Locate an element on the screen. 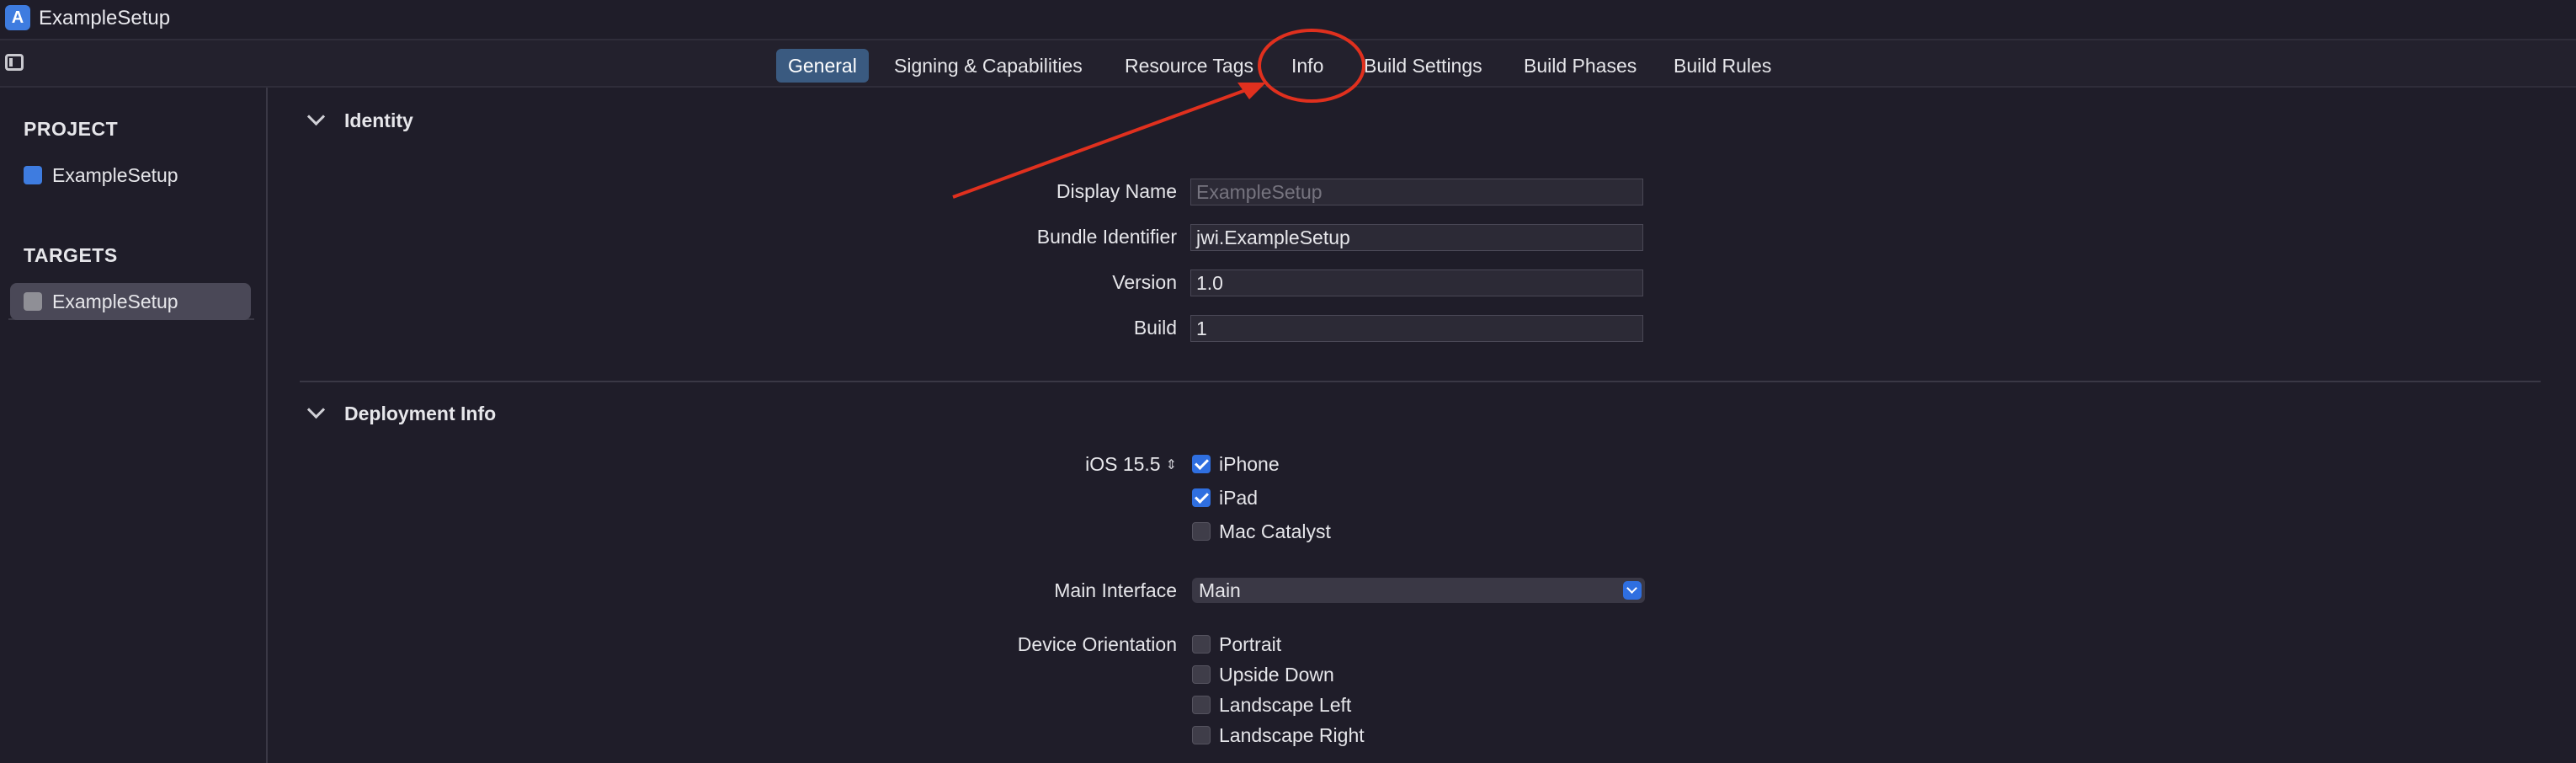 Image resolution: width=2576 pixels, height=763 pixels. tab-signing-capabilities: Signing & Capabilities is located at coordinates (988, 66).